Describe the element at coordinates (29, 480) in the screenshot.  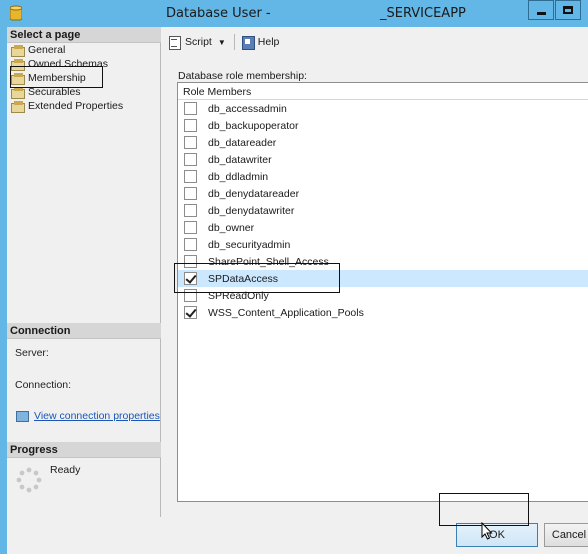
I see `progress-spinner-icon` at that location.